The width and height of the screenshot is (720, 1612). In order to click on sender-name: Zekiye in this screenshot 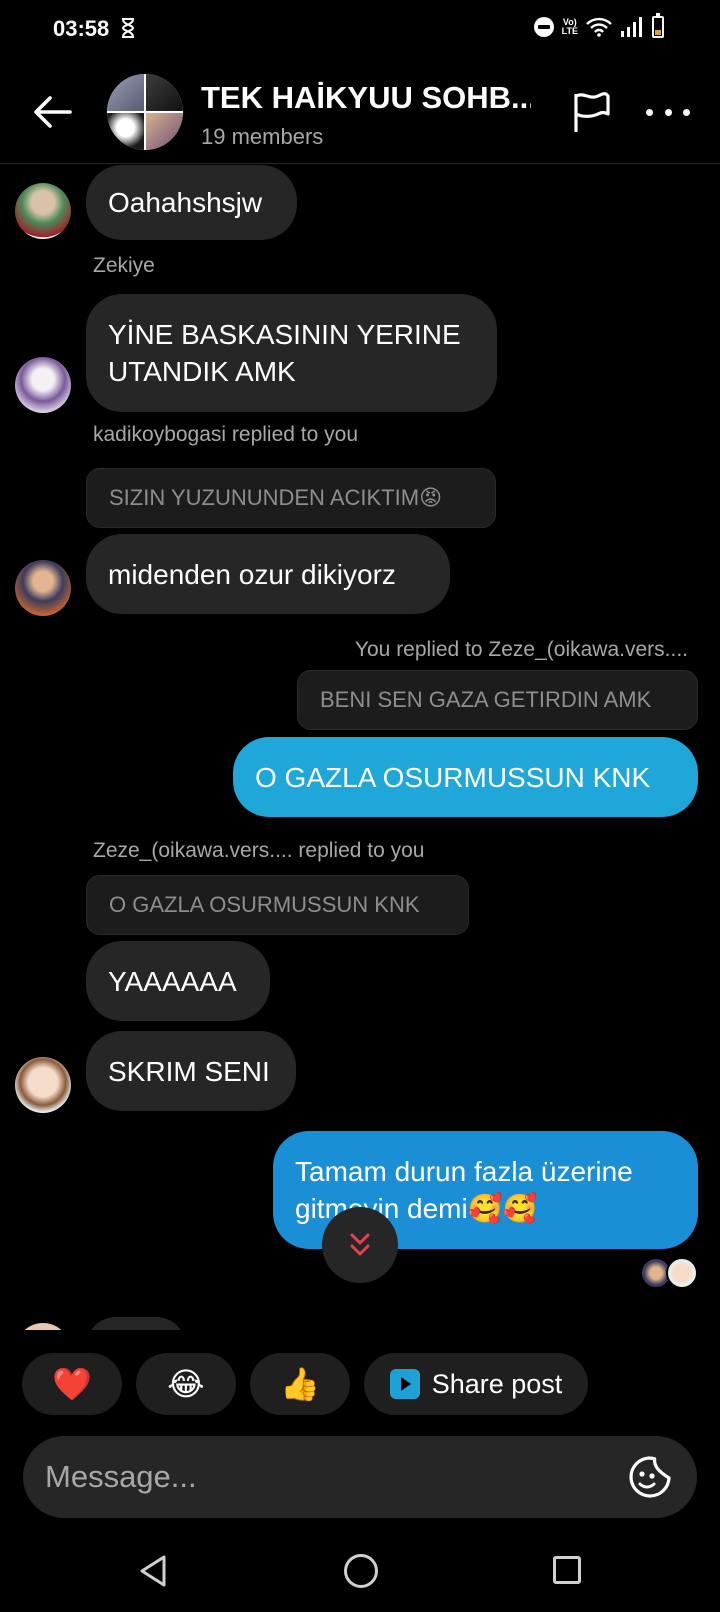, I will do `click(124, 265)`.